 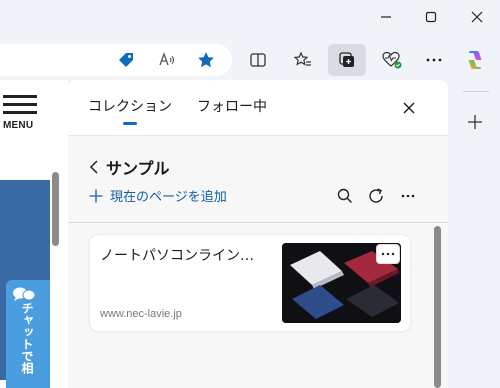 I want to click on search-icon, so click(x=344, y=195).